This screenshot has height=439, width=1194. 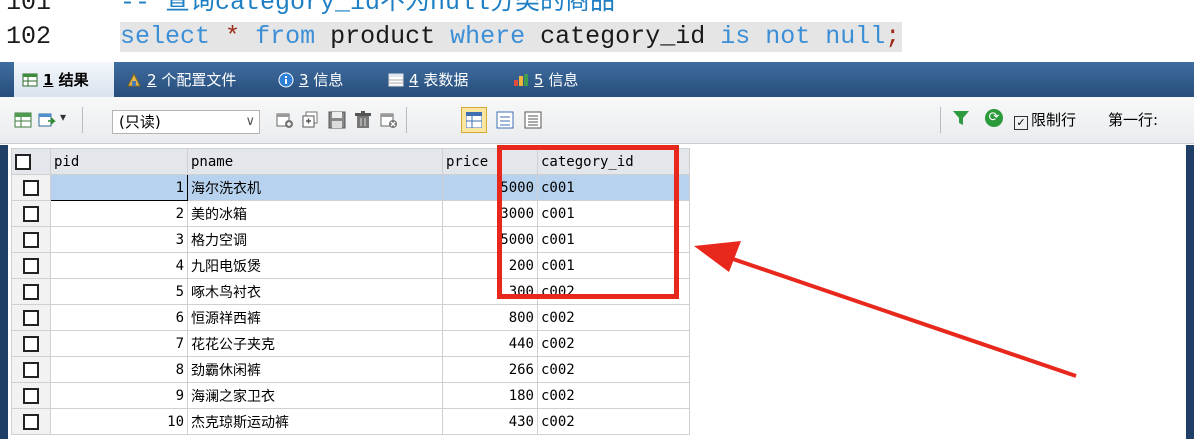 I want to click on tab-table-data: 4 表数据, so click(x=424, y=79).